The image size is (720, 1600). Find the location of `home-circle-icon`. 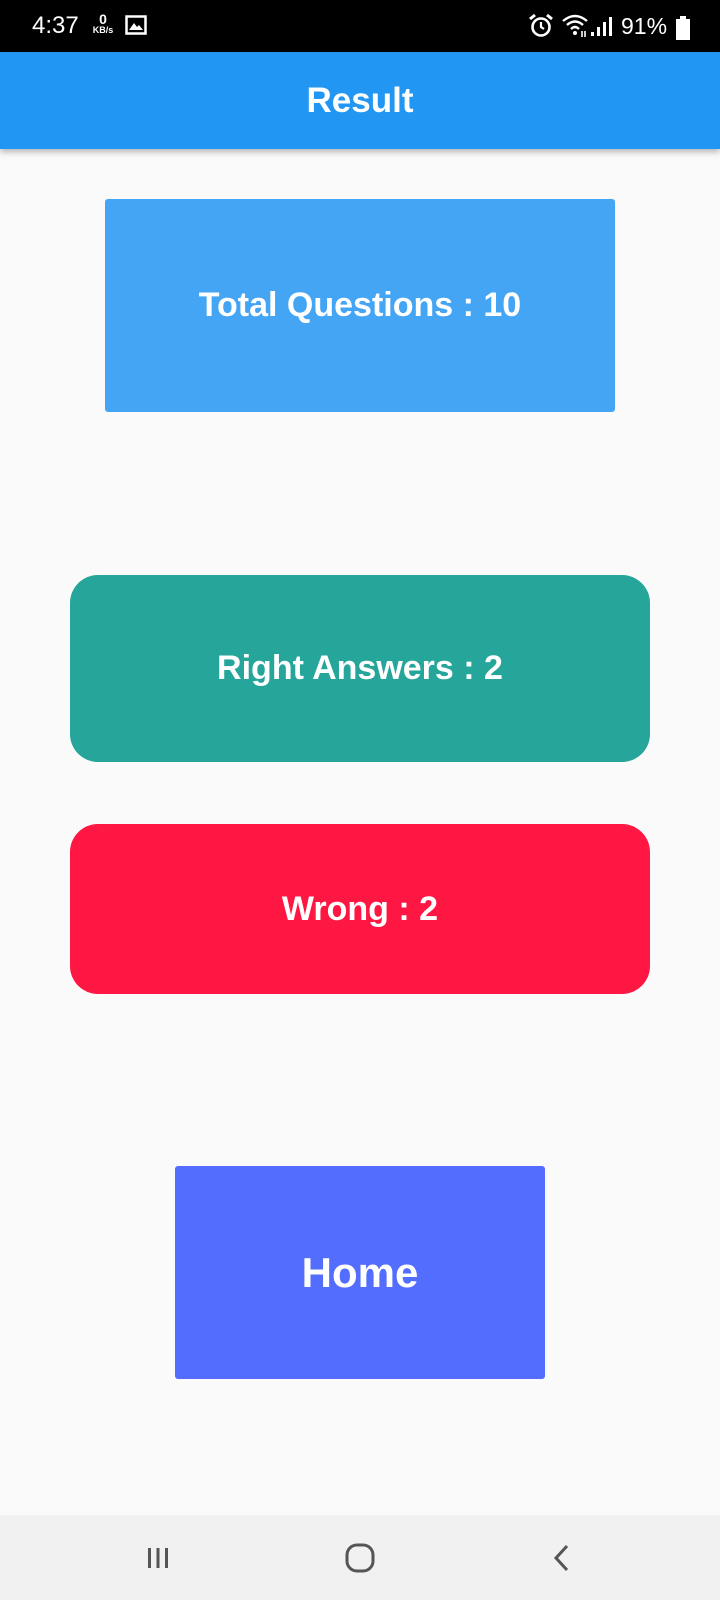

home-circle-icon is located at coordinates (360, 1558).